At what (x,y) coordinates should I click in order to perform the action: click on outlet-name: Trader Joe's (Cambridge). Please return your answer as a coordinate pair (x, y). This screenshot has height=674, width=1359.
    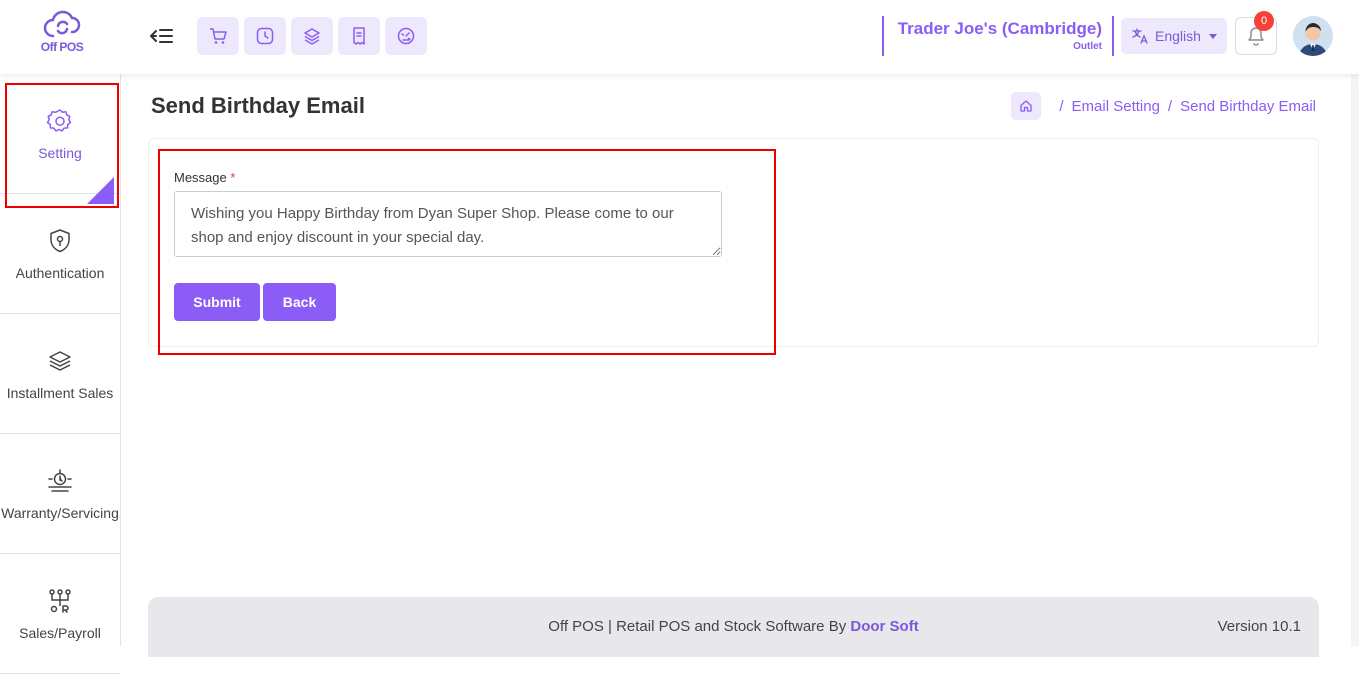
    Looking at the image, I should click on (999, 28).